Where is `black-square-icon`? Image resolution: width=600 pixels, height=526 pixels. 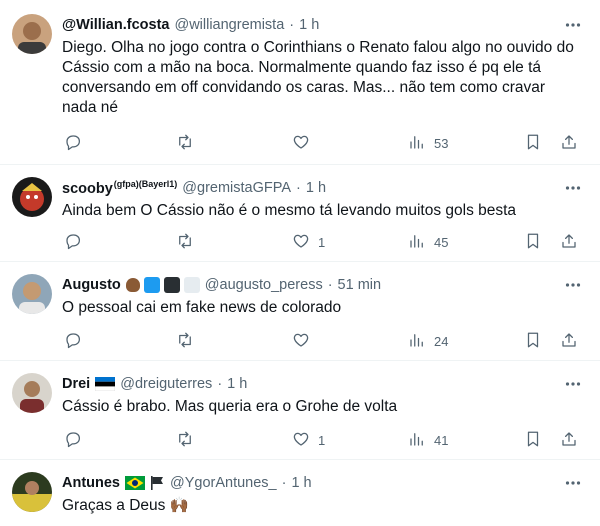
black-square-icon is located at coordinates (171, 285).